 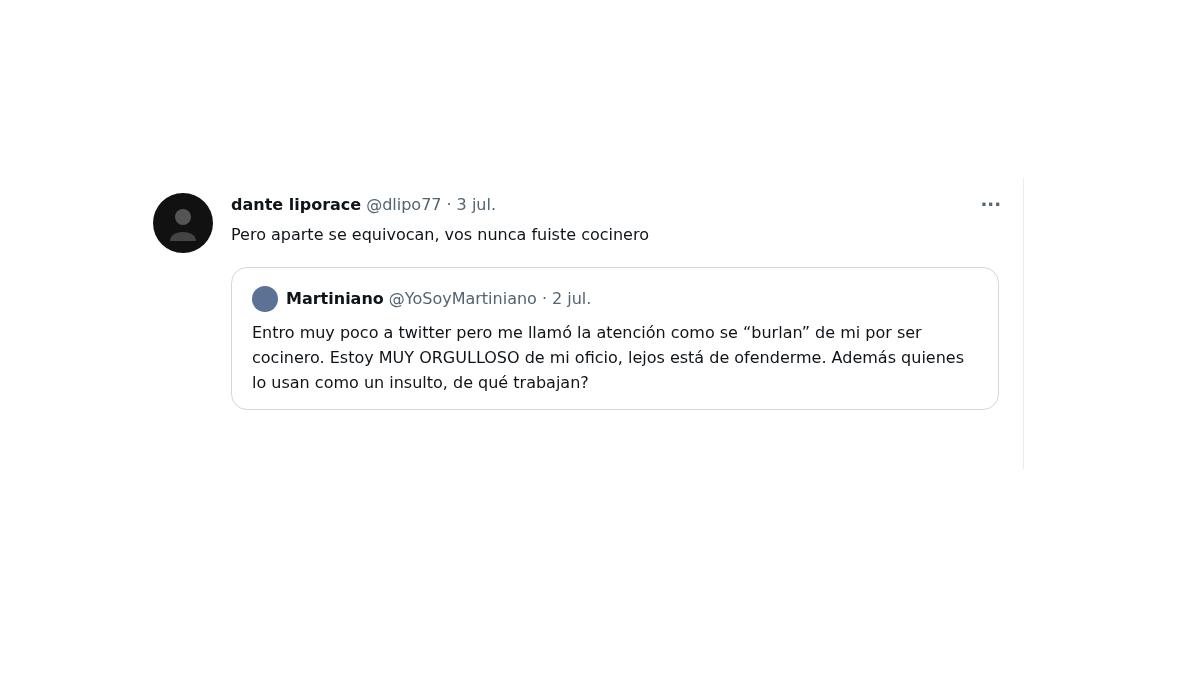 I want to click on author-handle: @dlipo77, so click(x=404, y=205).